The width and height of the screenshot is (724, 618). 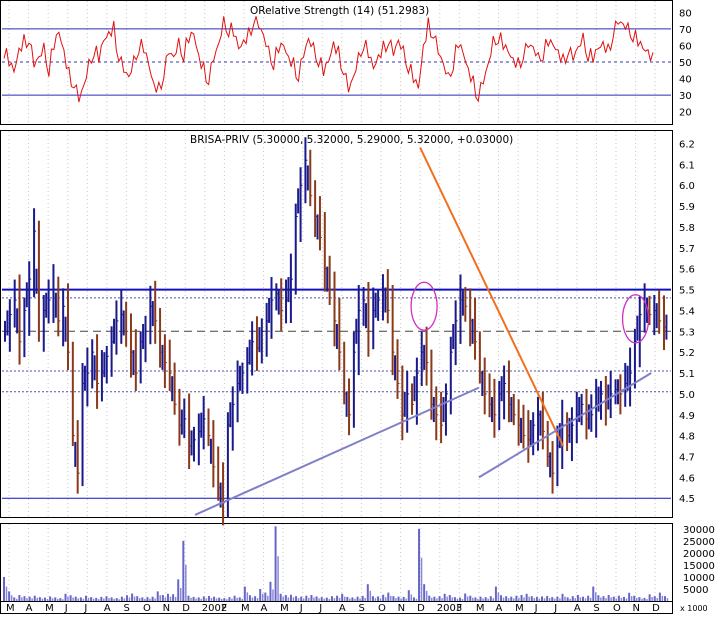 I want to click on price-y-tick: 4.5, so click(x=687, y=499).